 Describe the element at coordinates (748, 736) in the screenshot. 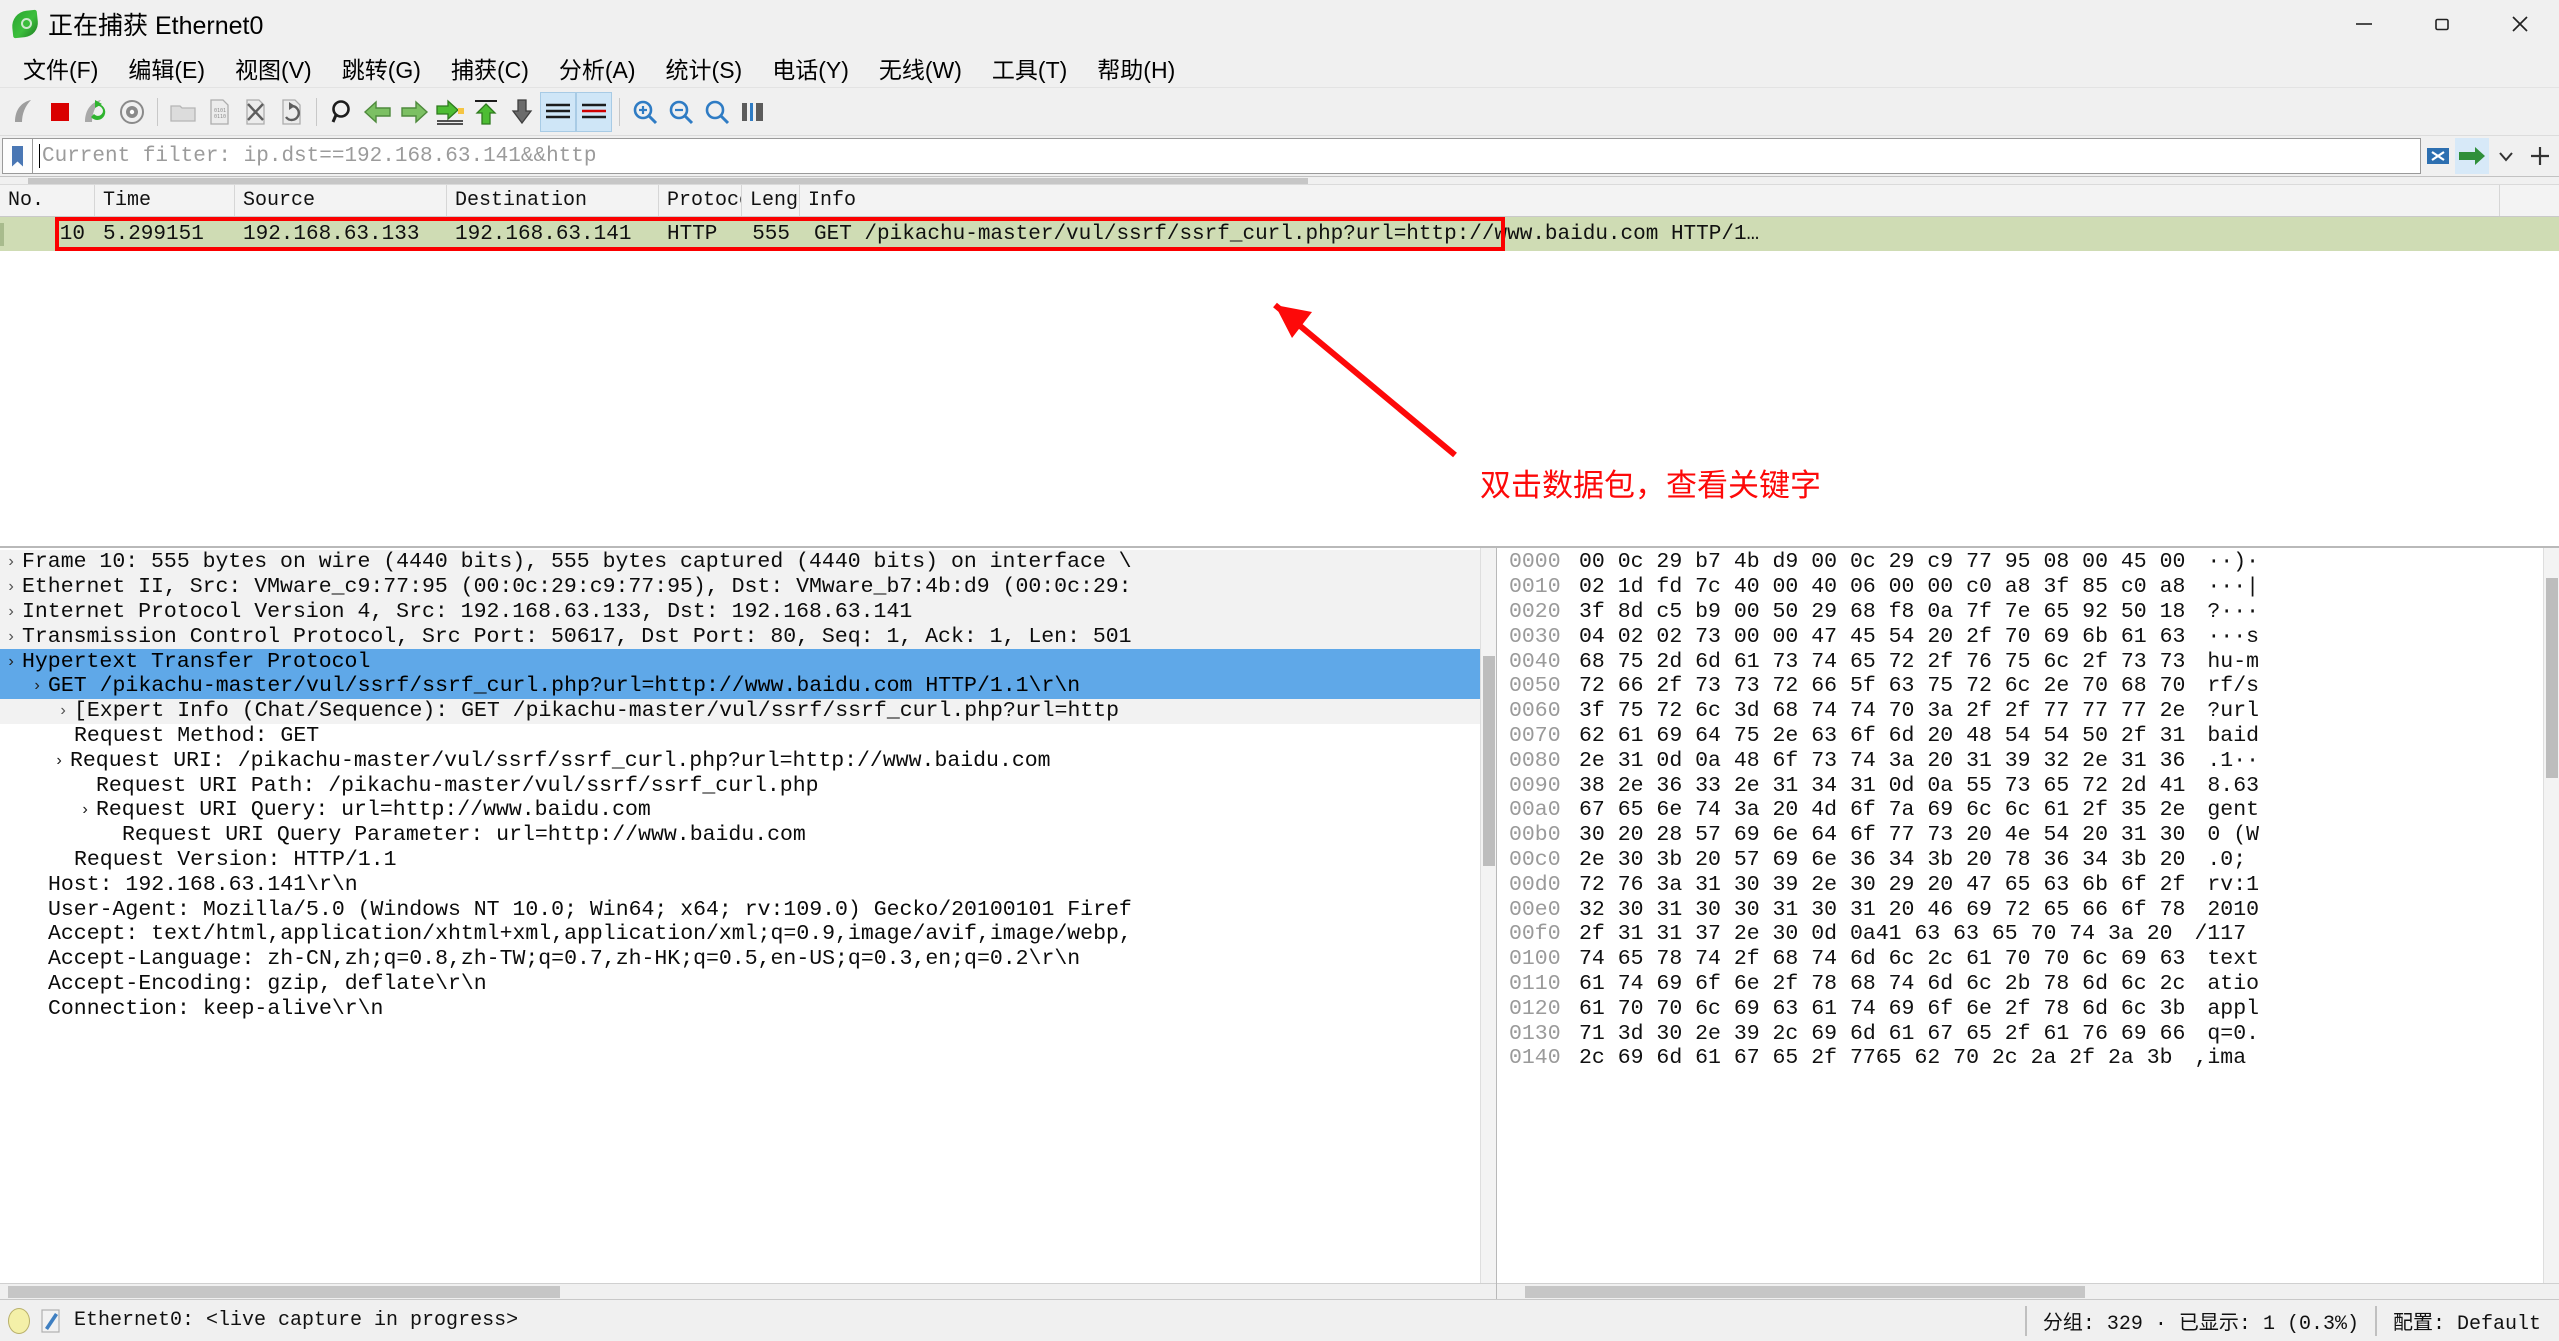

I see `tree-row-request-method: Request Method: GET` at that location.